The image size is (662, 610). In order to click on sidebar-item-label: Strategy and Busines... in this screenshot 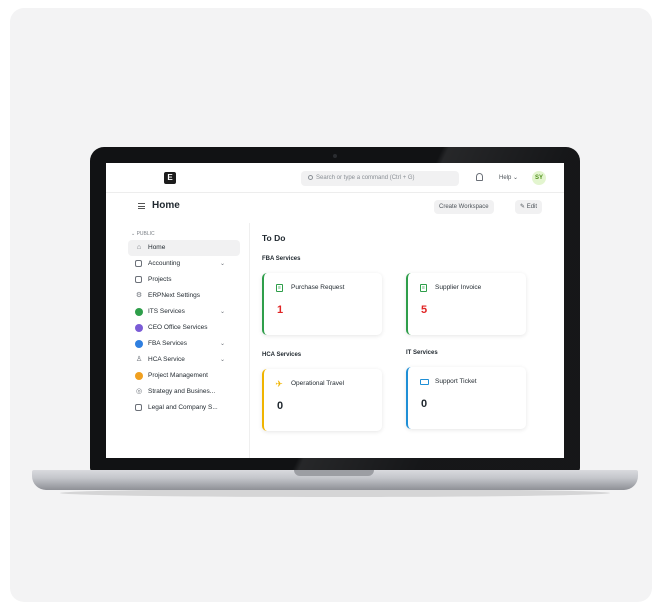, I will do `click(182, 391)`.